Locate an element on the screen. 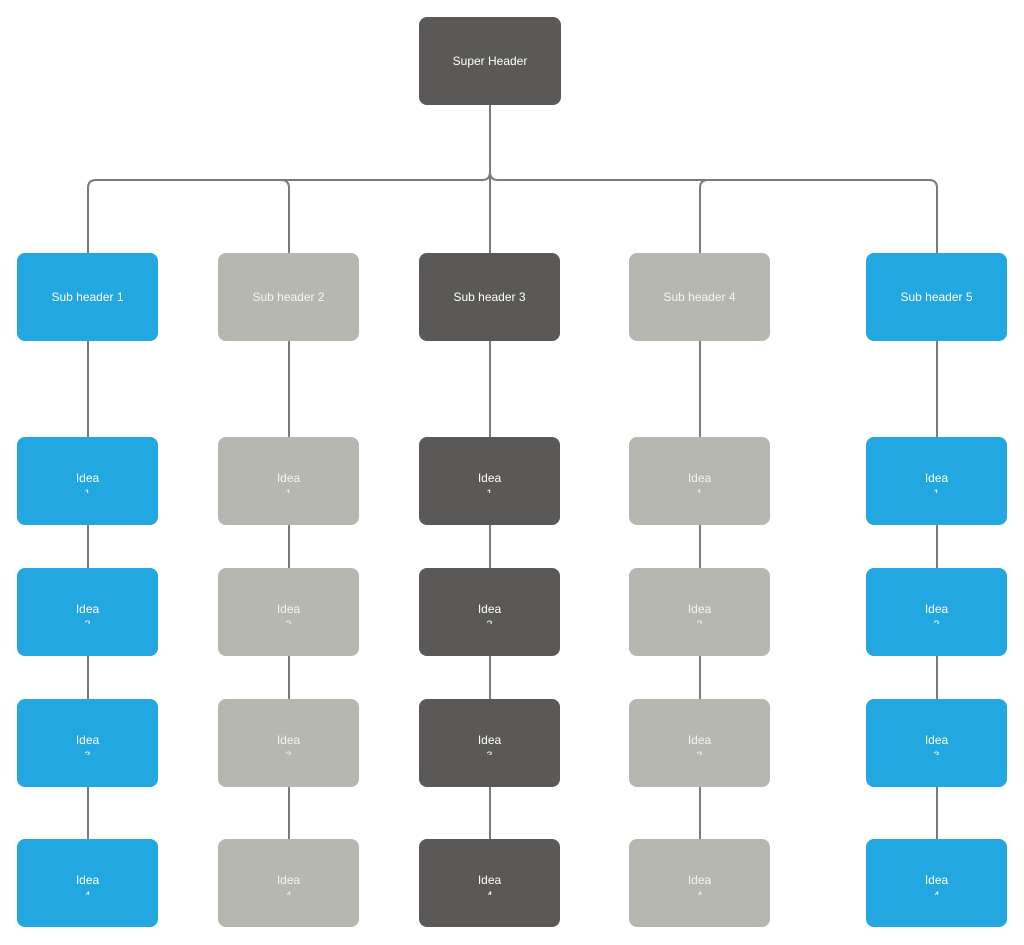  sub-header-label: Sub header 2 is located at coordinates (288, 297).